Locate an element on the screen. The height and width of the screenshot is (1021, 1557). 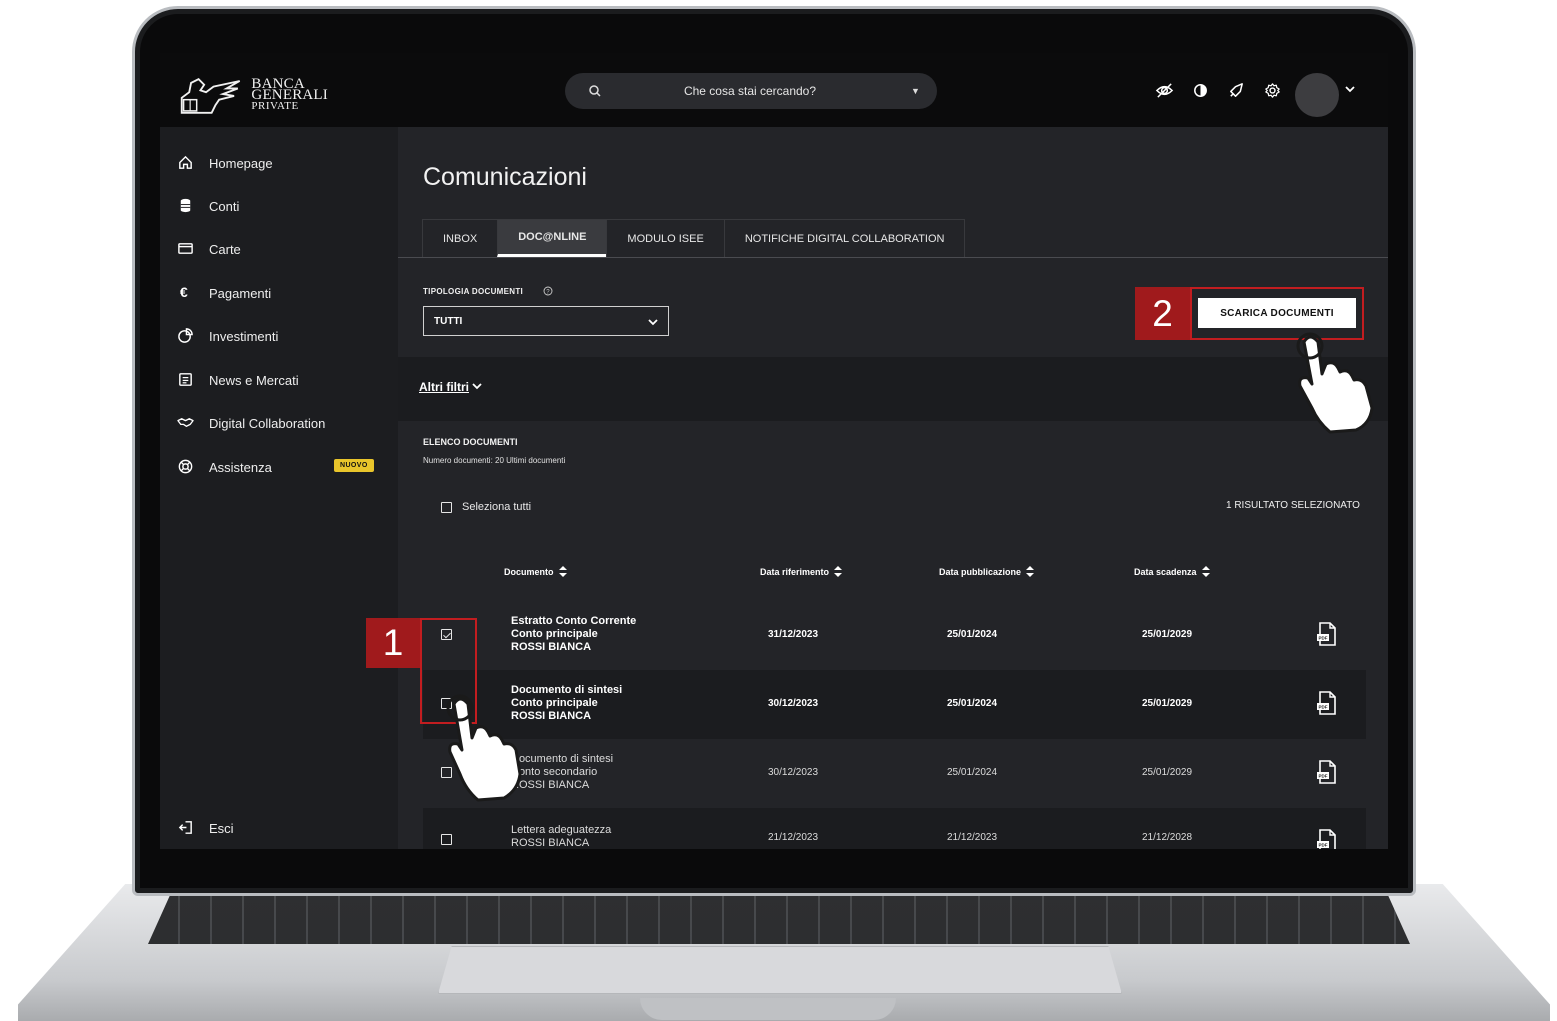
pointer-hand-icon is located at coordinates (1335, 383).